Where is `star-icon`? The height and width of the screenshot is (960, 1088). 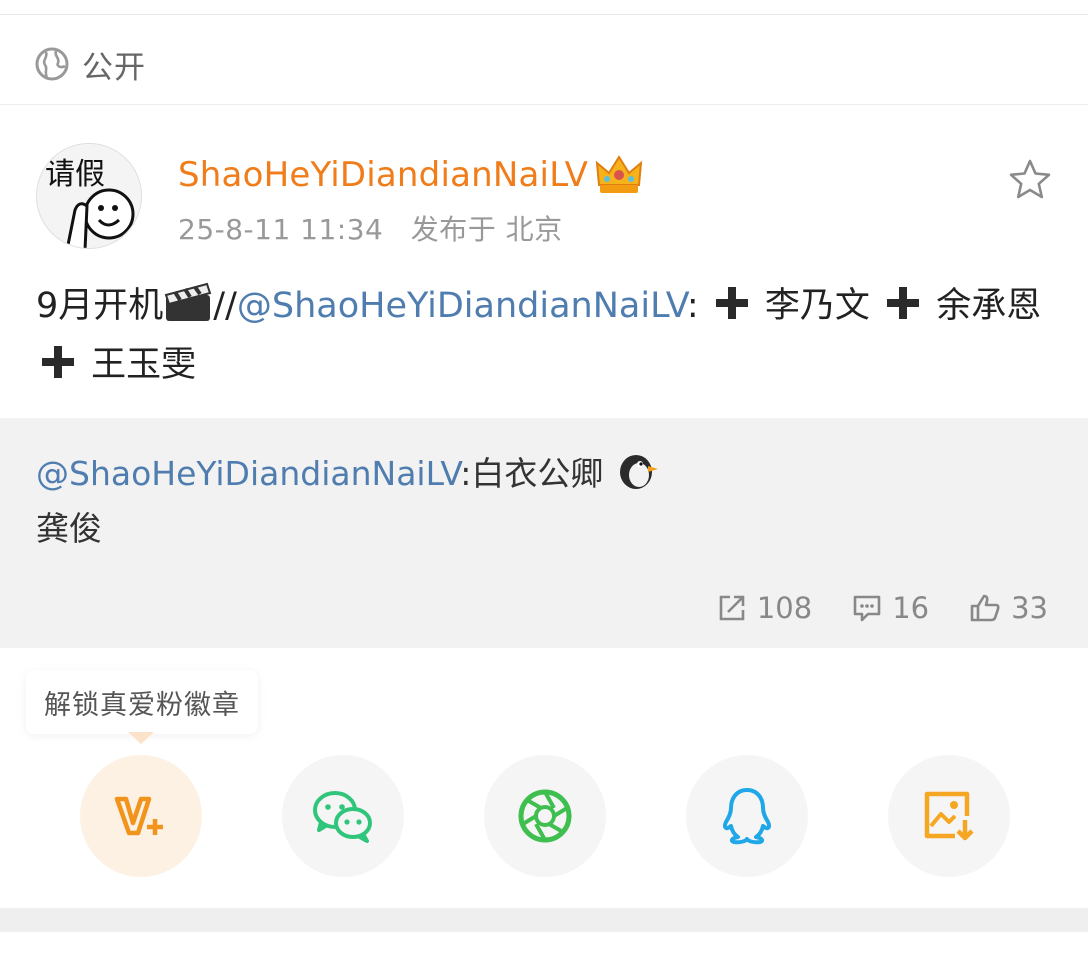
star-icon is located at coordinates (1030, 180).